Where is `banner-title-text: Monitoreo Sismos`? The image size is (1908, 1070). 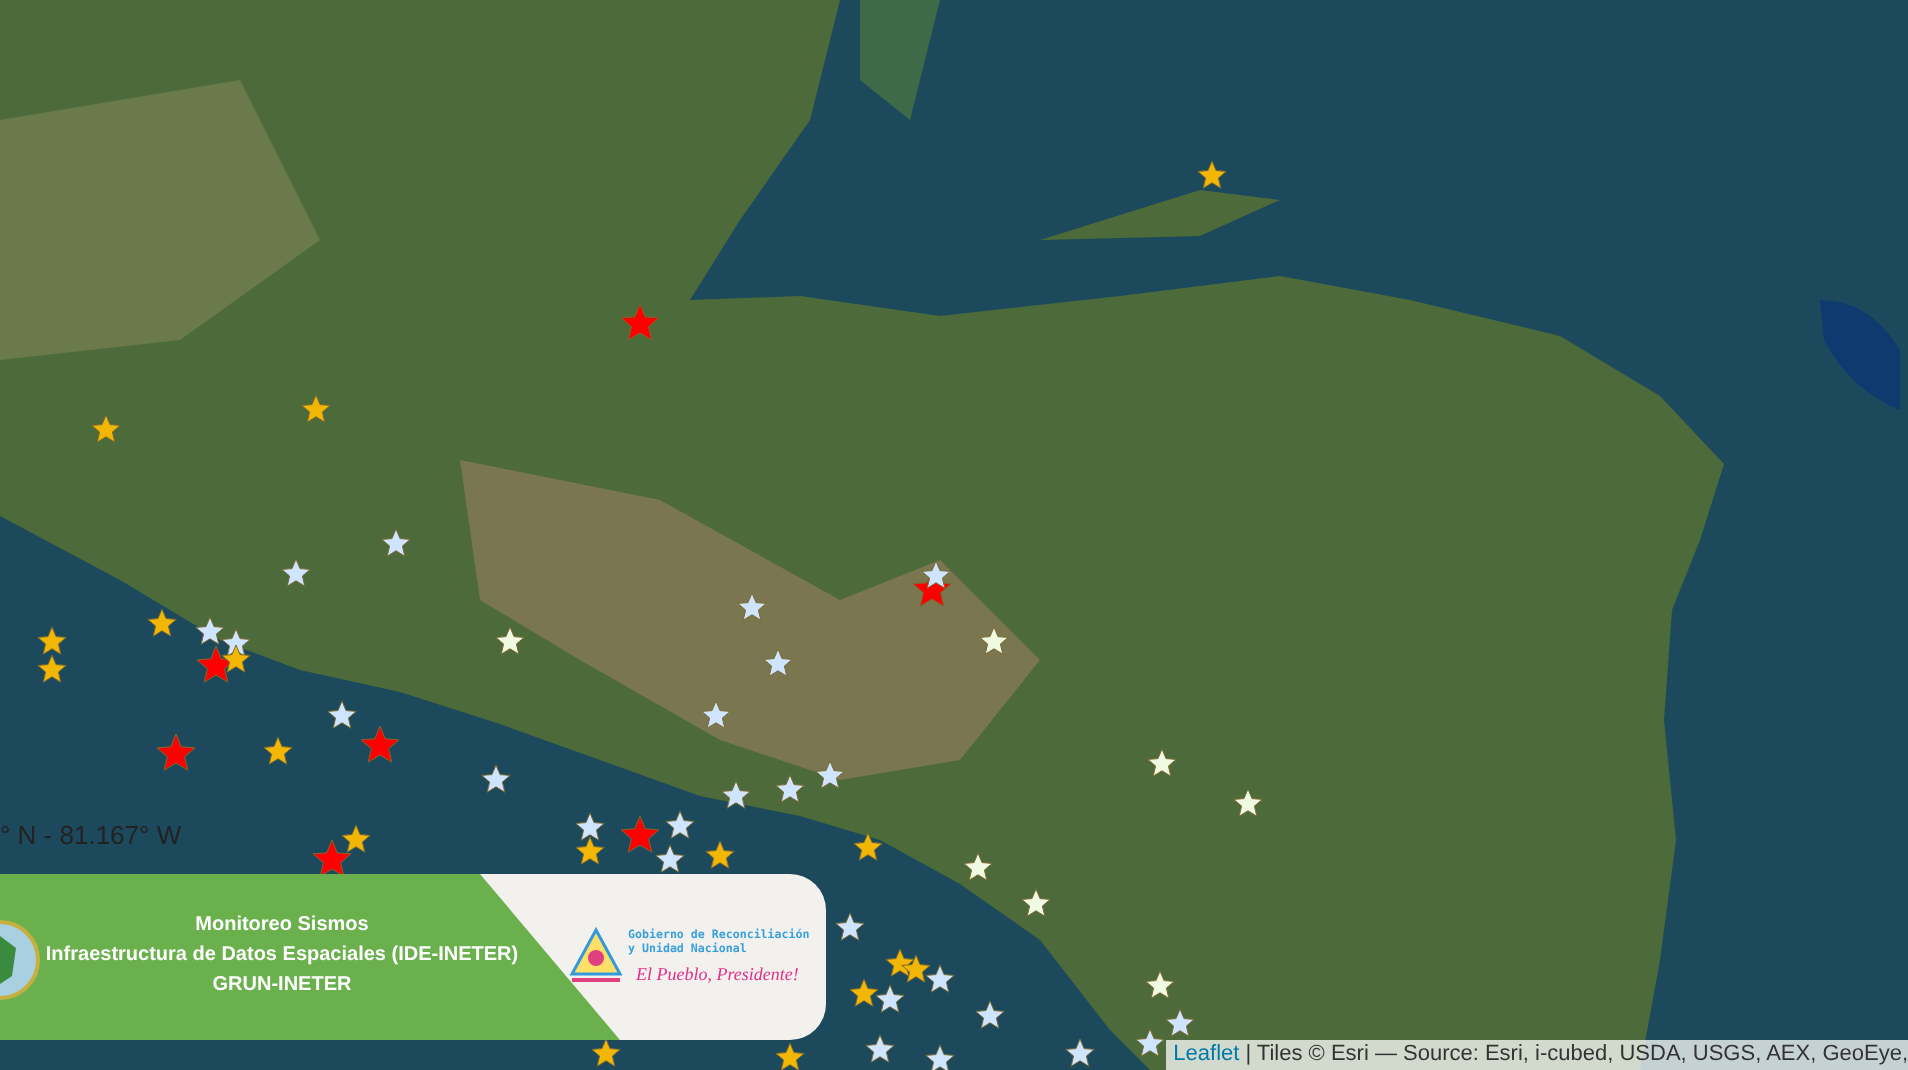 banner-title-text: Monitoreo Sismos is located at coordinates (282, 926).